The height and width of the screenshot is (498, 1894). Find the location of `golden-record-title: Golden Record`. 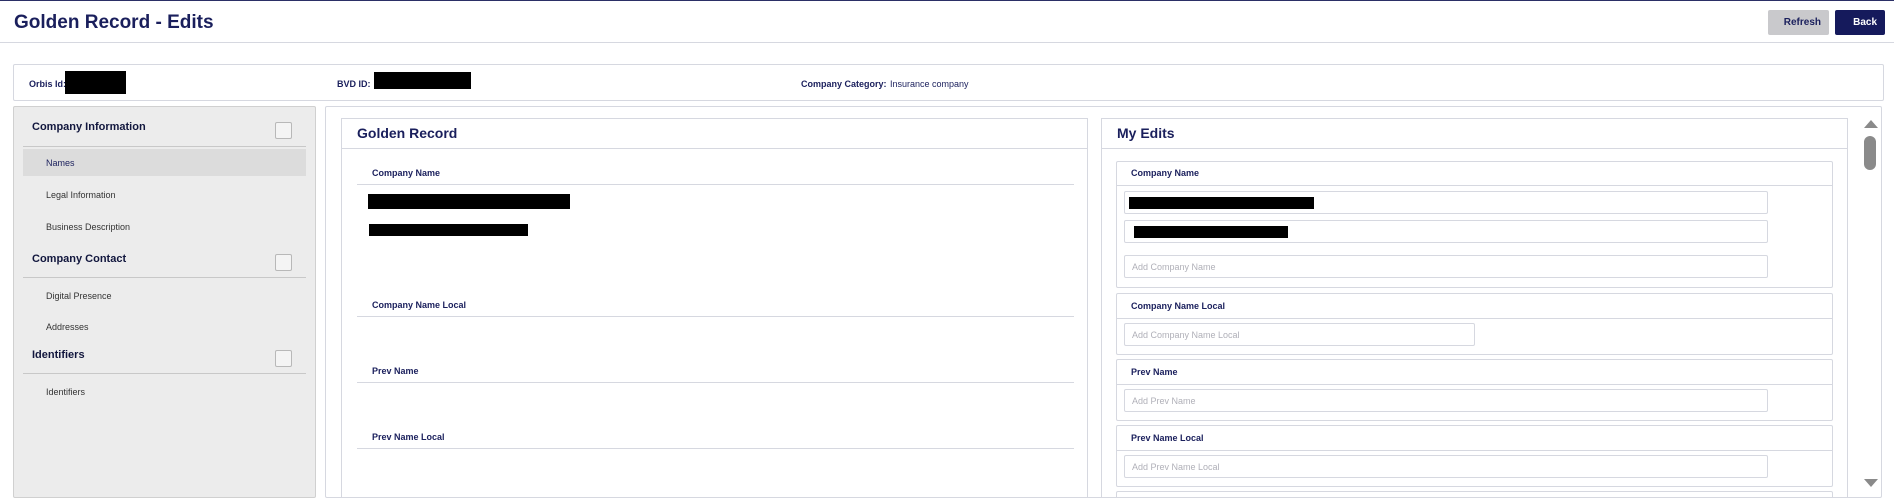

golden-record-title: Golden Record is located at coordinates (407, 133).